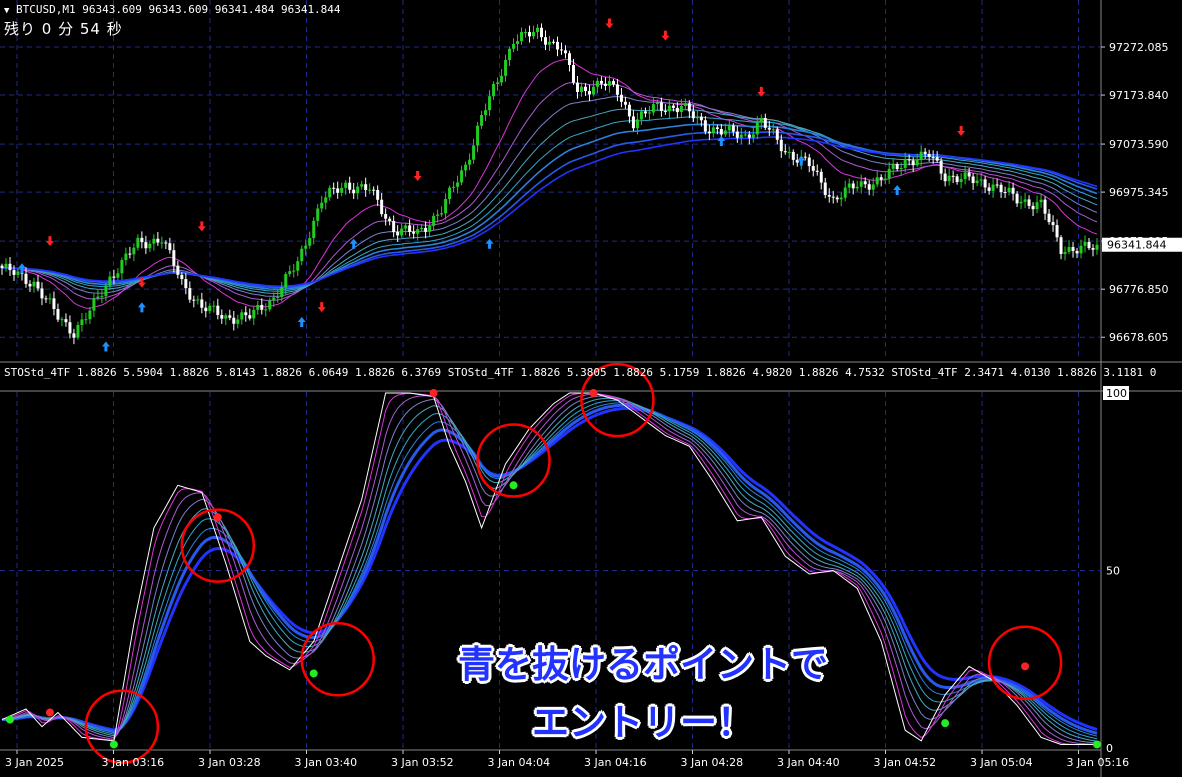 Image resolution: width=1182 pixels, height=777 pixels. I want to click on price-tick-label: 96678.605, so click(1139, 337).